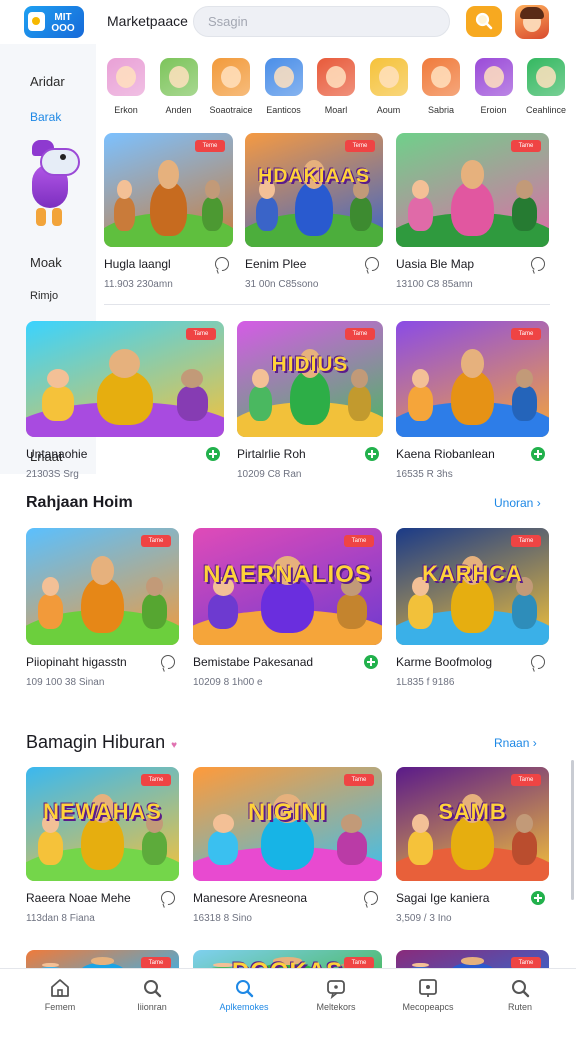 The width and height of the screenshot is (576, 1040). I want to click on nav-tab-1: Iiionran, so click(152, 994).